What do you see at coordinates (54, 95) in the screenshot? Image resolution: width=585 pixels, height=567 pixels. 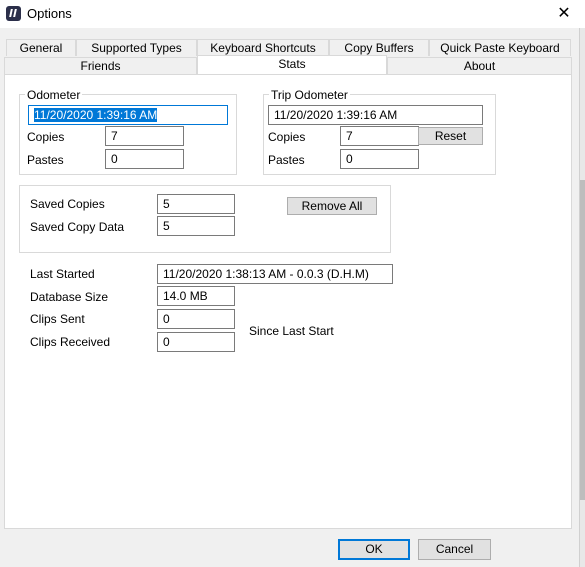 I see `odometer-group-label: Odometer` at bounding box center [54, 95].